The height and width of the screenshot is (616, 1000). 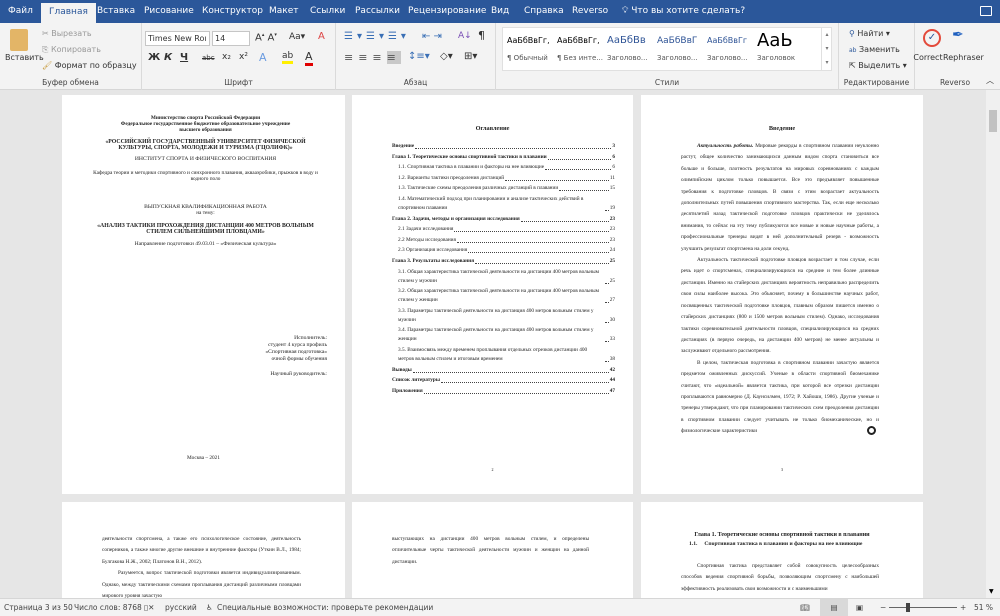 What do you see at coordinates (288, 57) in the screenshot?
I see `highlight-icon: ab` at bounding box center [288, 57].